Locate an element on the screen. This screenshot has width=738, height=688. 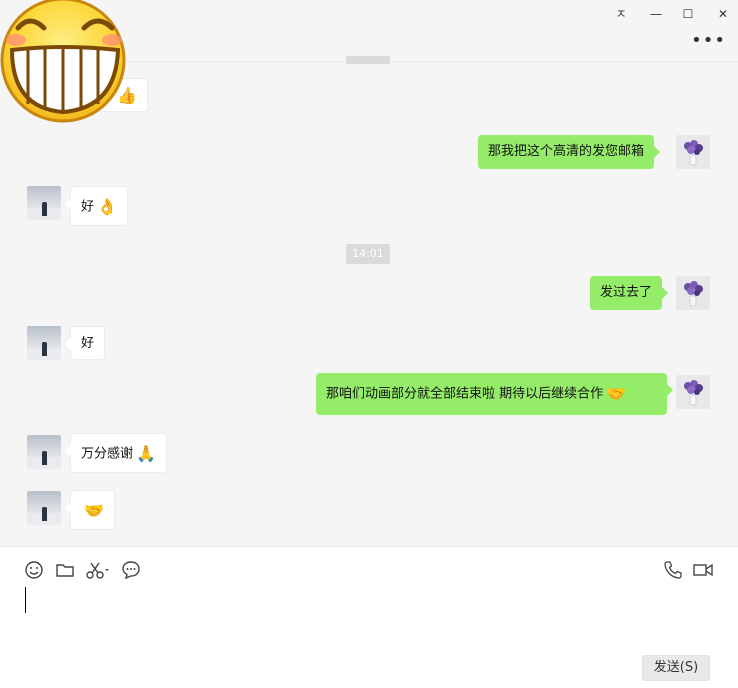
timestamp: 14:01 is located at coordinates (368, 254).